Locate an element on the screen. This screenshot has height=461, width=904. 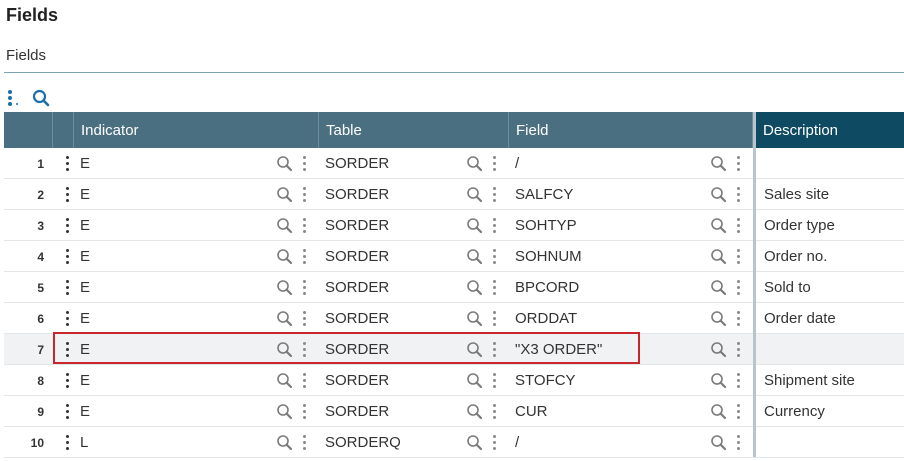
table-row: 4 E SORDER SOHNUM Order no. is located at coordinates (454, 256).